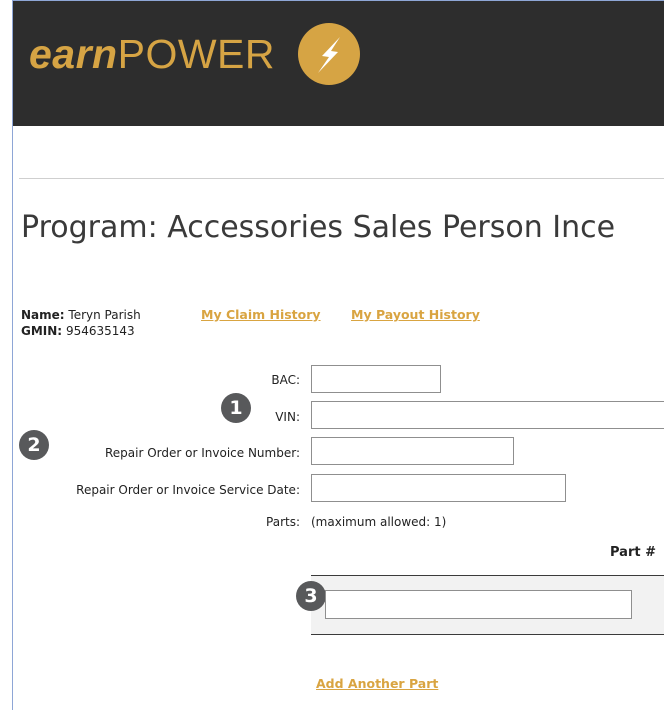 This screenshot has height=710, width=664. I want to click on bac-label: BAC:, so click(285, 380).